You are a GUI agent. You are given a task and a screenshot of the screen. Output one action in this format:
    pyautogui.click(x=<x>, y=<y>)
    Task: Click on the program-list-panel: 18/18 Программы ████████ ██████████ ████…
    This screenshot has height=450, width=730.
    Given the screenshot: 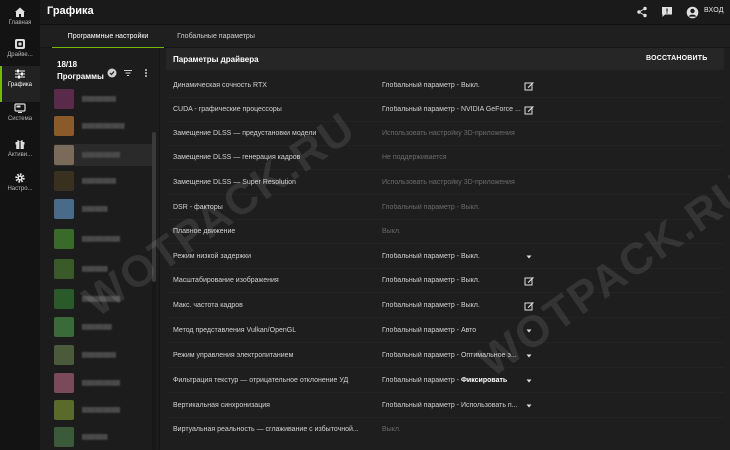 What is the action you would take?
    pyautogui.click(x=100, y=249)
    